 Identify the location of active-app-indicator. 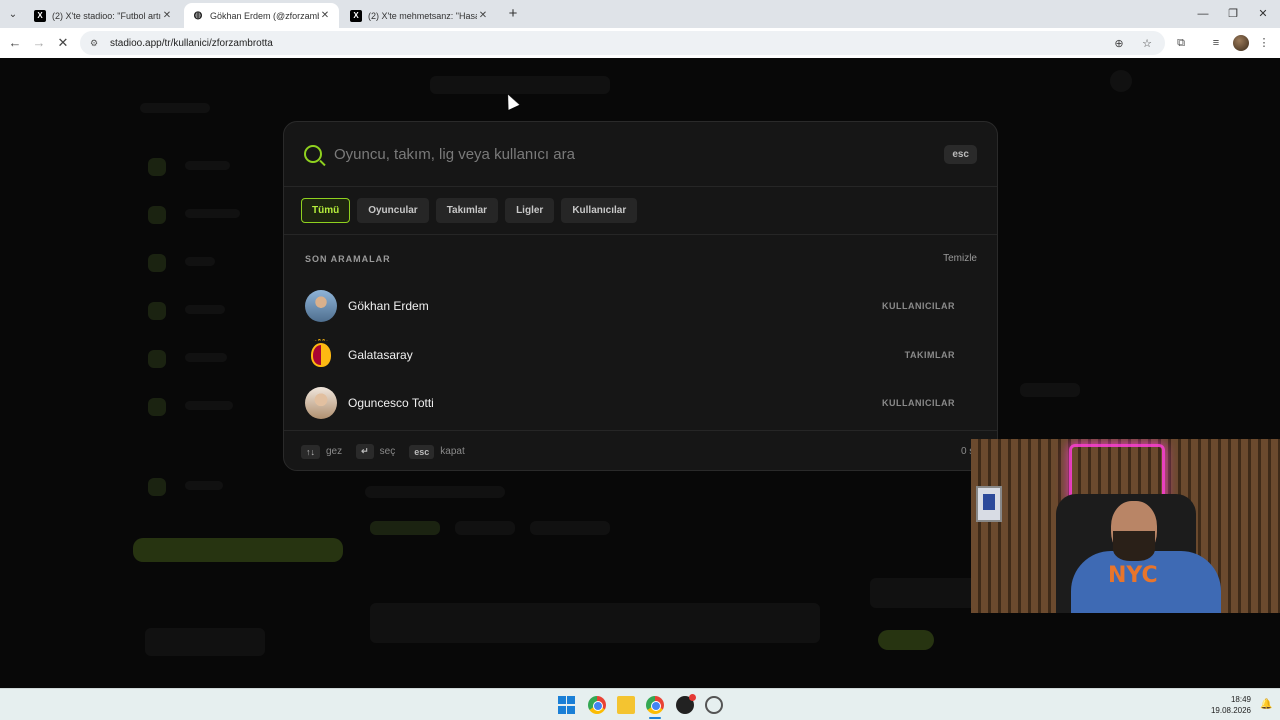
(655, 718).